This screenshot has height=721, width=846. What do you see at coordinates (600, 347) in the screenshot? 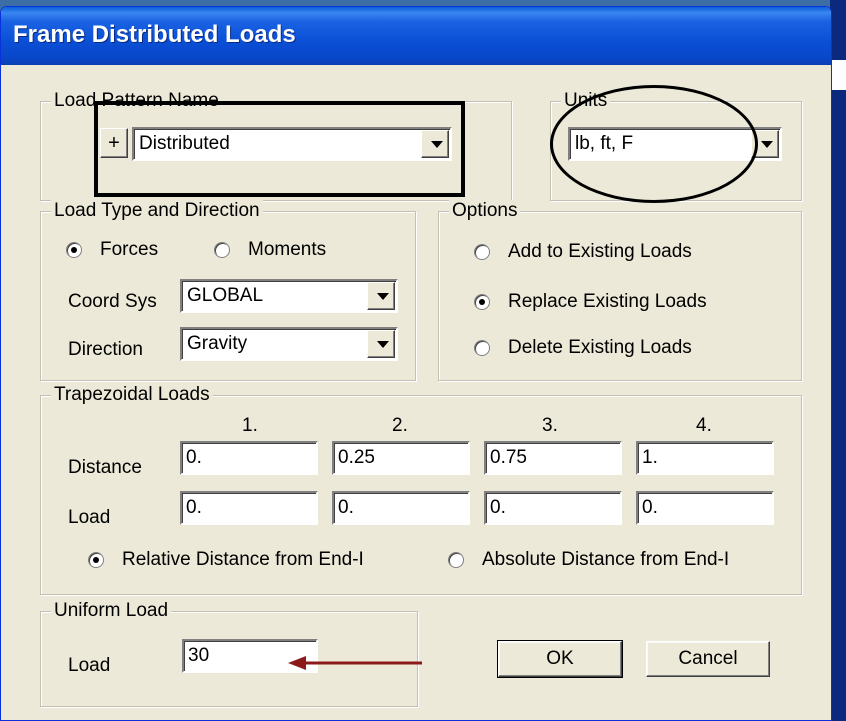
I see `delete-existing-label: Delete Existing Loads` at bounding box center [600, 347].